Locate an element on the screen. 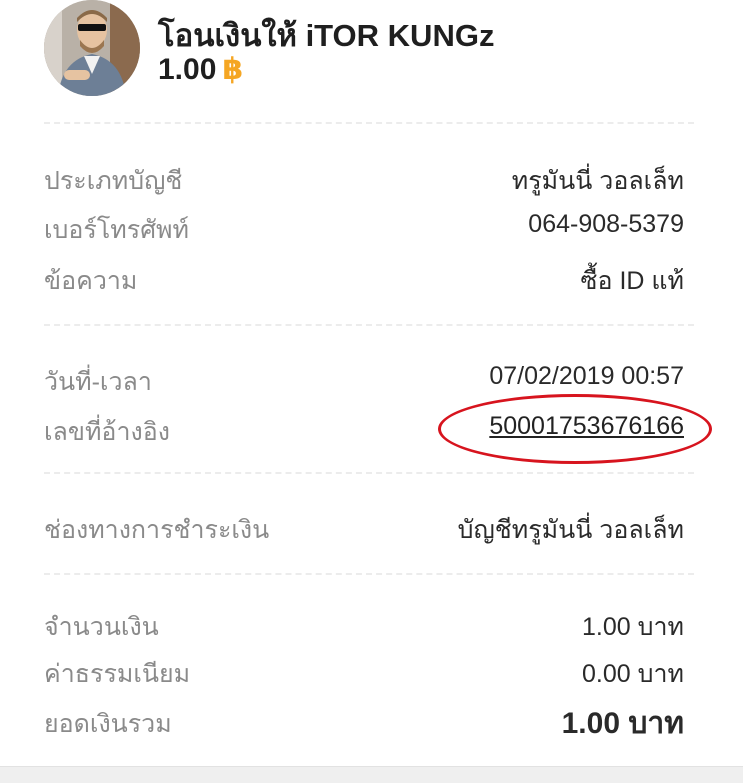 Image resolution: width=743 pixels, height=783 pixels. account-type-value: ทรูมันนี่ วอลเล็ท is located at coordinates (597, 181).